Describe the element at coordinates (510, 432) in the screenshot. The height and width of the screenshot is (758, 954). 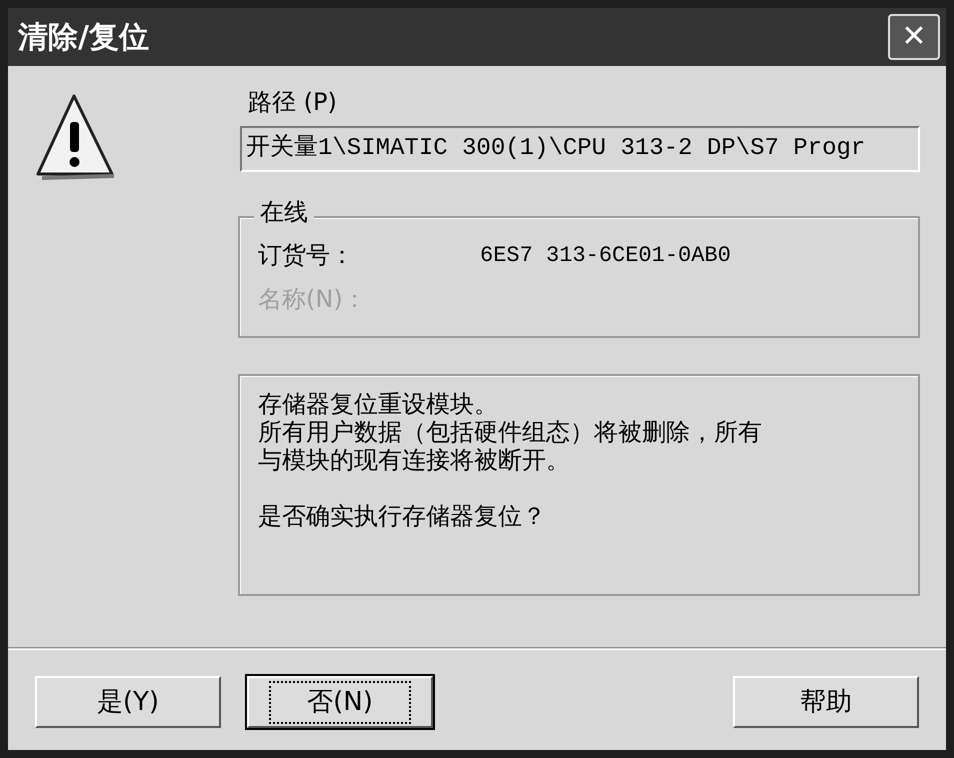
I see `message-text: 所有用户数据（包括硬件组态）将被删除，所有` at that location.